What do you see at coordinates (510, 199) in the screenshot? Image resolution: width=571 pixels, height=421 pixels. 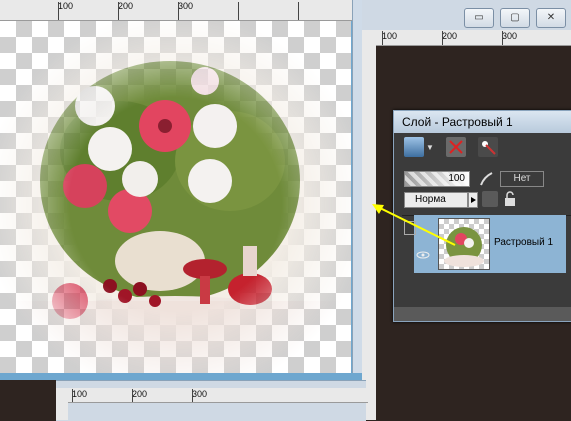 I see `lock-icon` at bounding box center [510, 199].